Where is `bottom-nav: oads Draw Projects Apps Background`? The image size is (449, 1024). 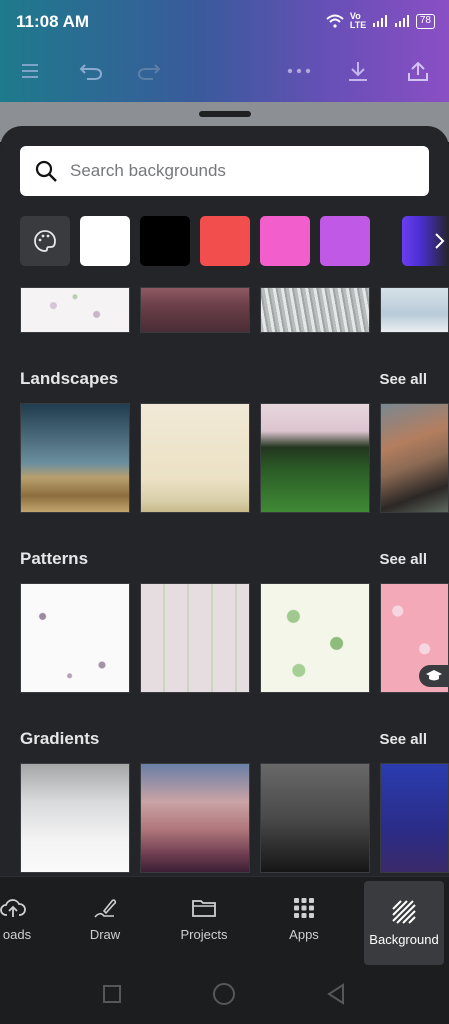 bottom-nav: oads Draw Projects Apps Background is located at coordinates (224, 922).